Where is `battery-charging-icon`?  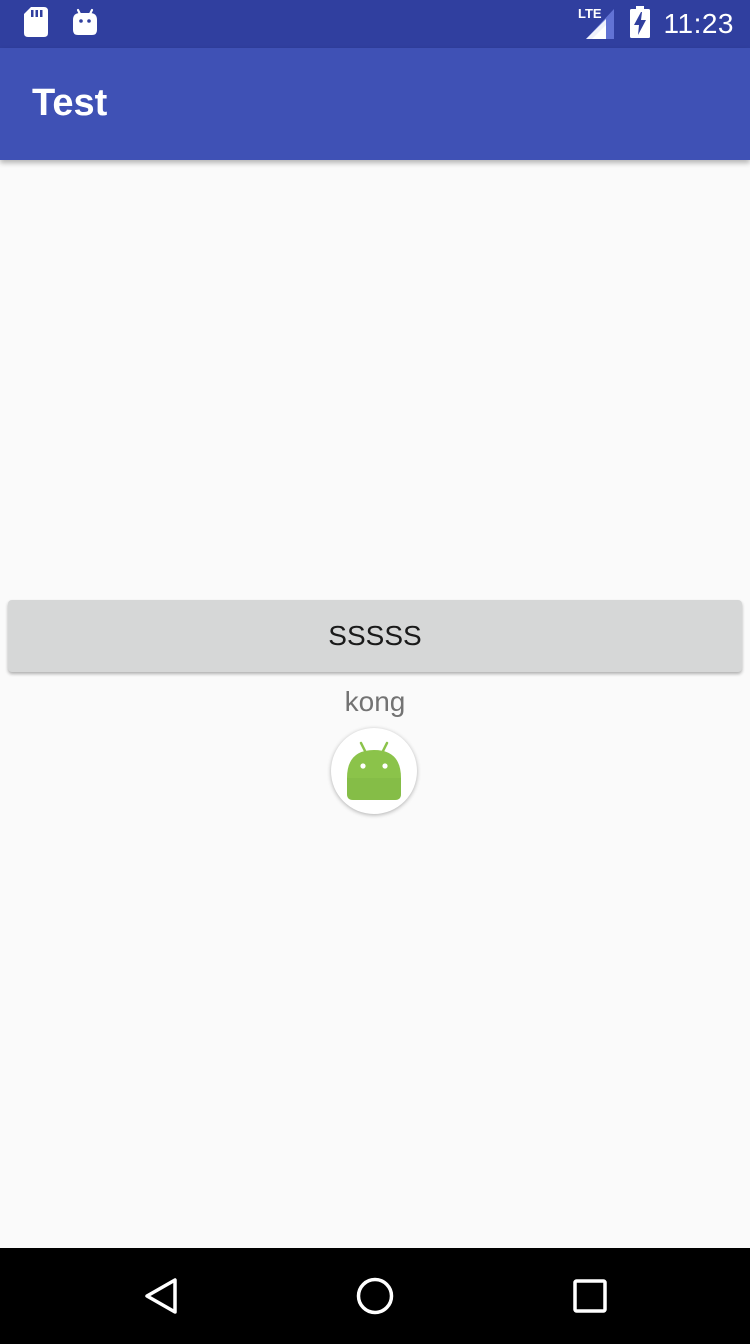
battery-charging-icon is located at coordinates (639, 24).